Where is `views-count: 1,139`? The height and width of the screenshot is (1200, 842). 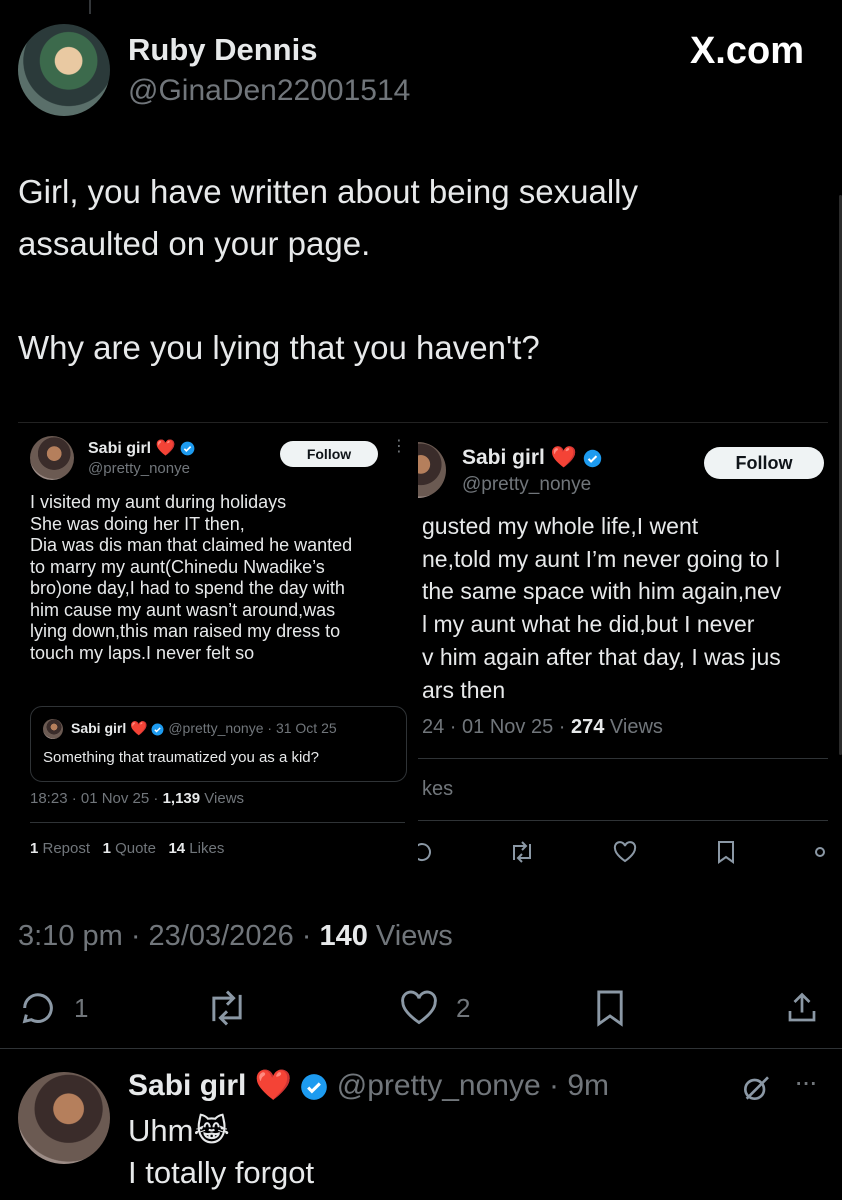
views-count: 1,139 is located at coordinates (181, 798).